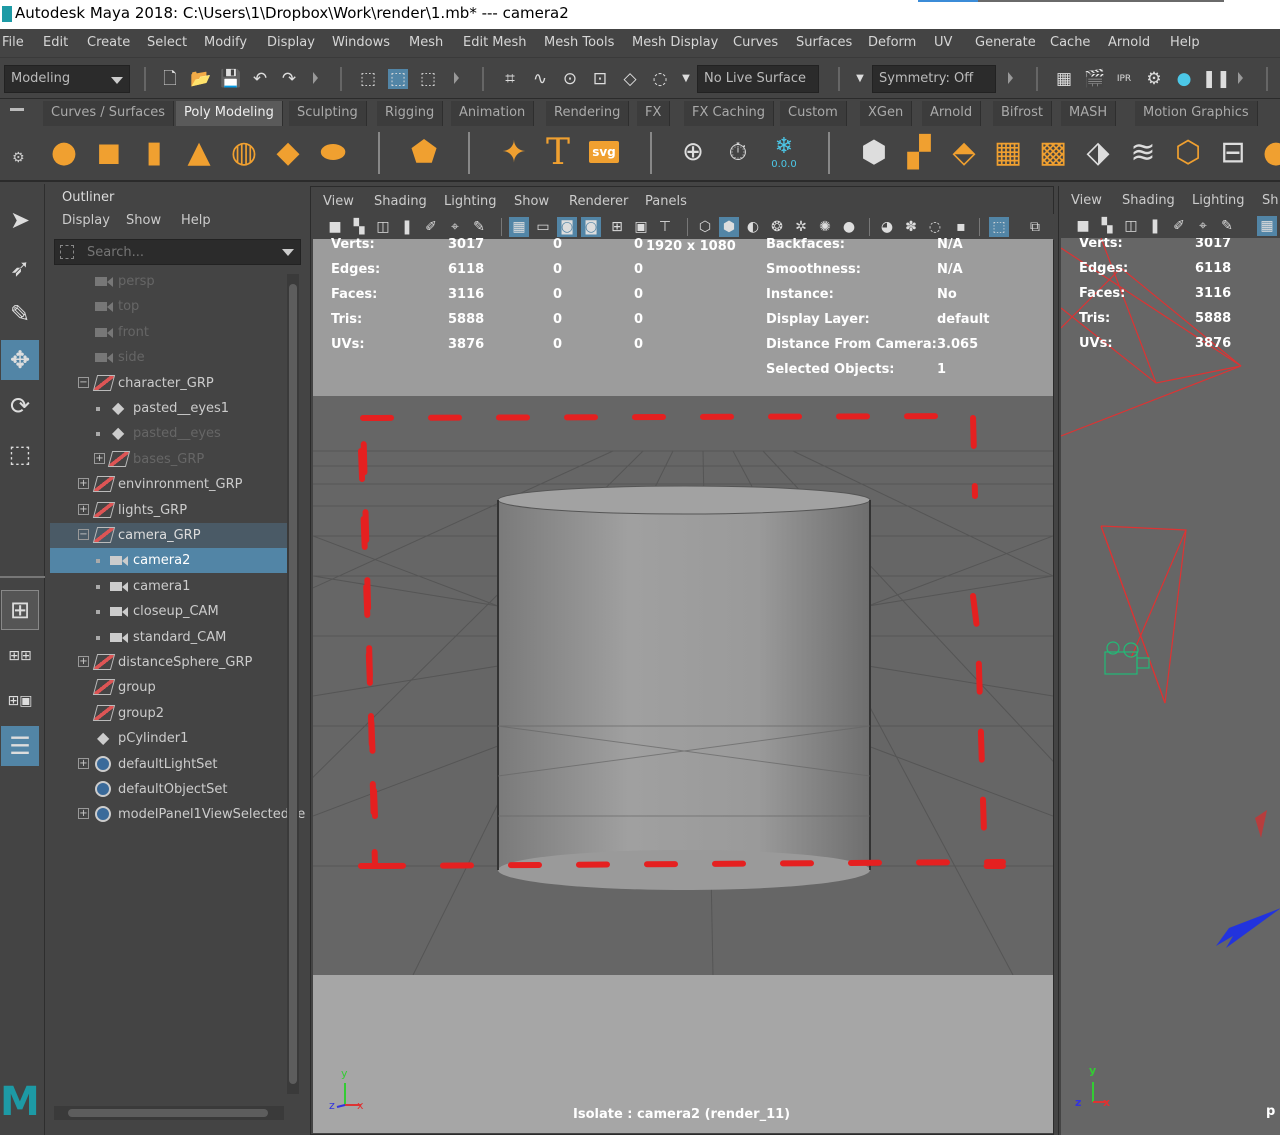 The image size is (1280, 1135). Describe the element at coordinates (1129, 42) in the screenshot. I see `menu-arnold: Arnold` at that location.